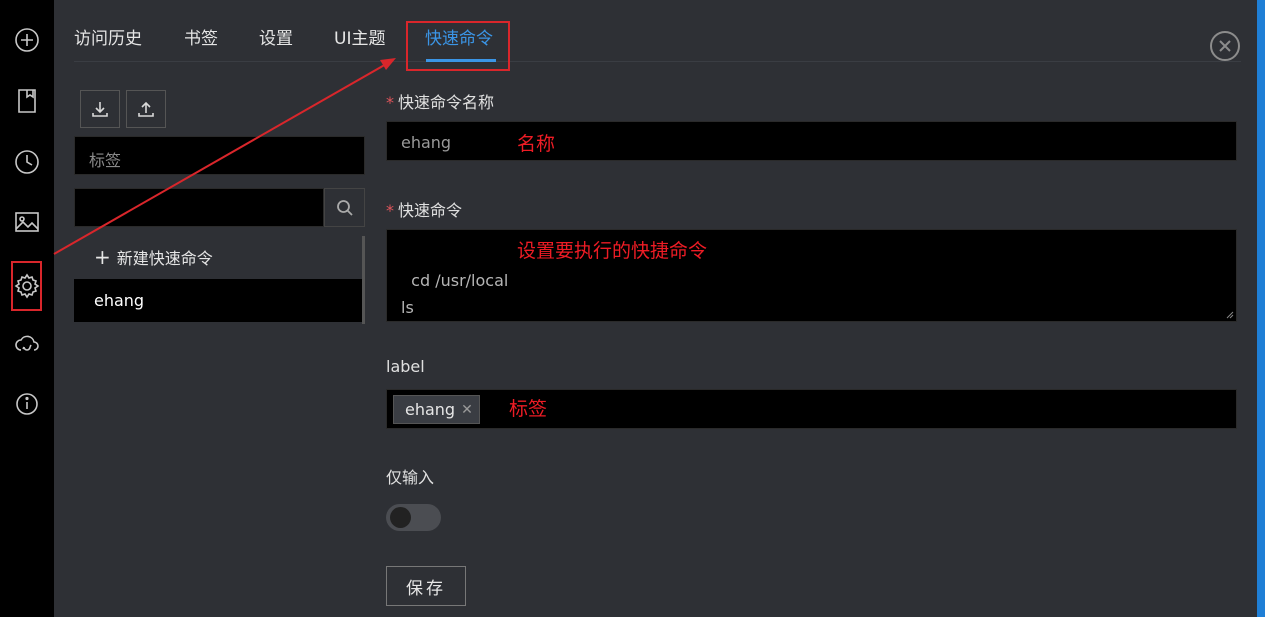 This screenshot has height=617, width=1265. I want to click on cloud-sync-icon, so click(27, 344).